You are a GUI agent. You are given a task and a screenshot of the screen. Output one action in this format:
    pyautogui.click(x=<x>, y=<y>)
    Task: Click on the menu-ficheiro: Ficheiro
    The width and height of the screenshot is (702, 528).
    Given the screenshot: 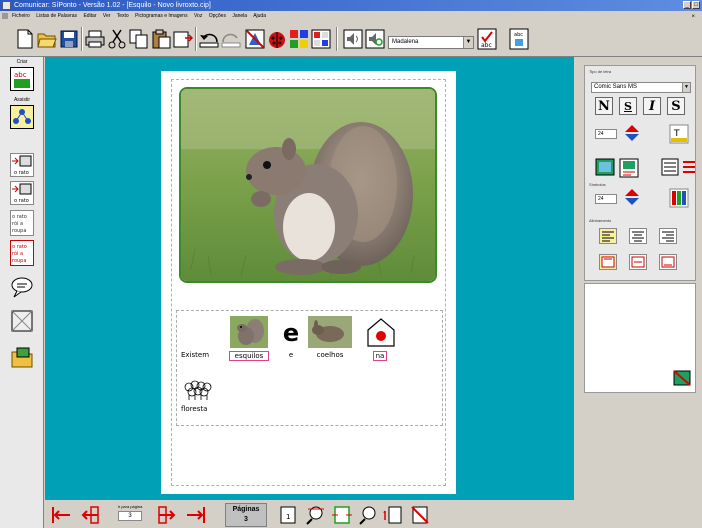 What is the action you would take?
    pyautogui.click(x=21, y=16)
    